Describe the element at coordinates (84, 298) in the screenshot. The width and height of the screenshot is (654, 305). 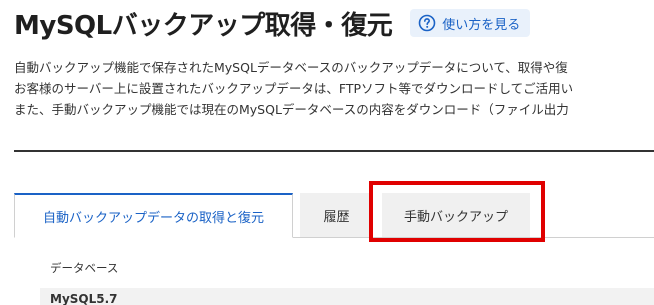
I see `database-name: MySQL5.7` at that location.